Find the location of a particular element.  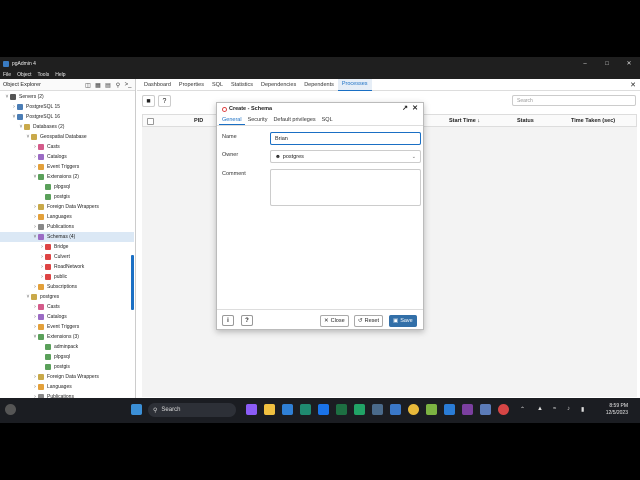

close-panel-icon: ✕ is located at coordinates (633, 85).